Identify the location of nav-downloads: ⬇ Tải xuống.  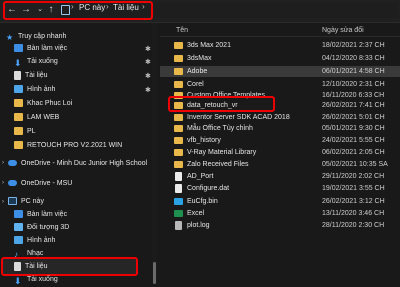
(36, 62).